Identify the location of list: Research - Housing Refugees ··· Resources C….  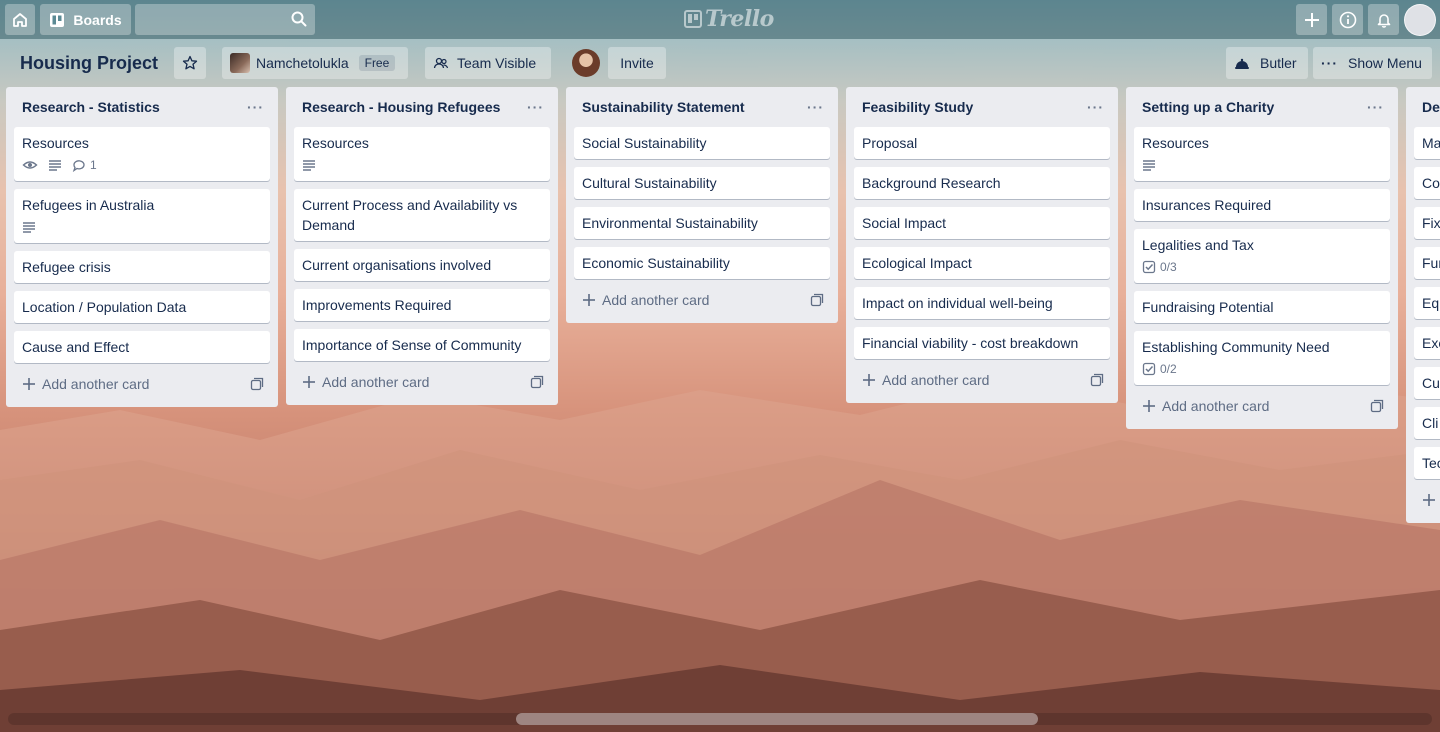
(422, 246).